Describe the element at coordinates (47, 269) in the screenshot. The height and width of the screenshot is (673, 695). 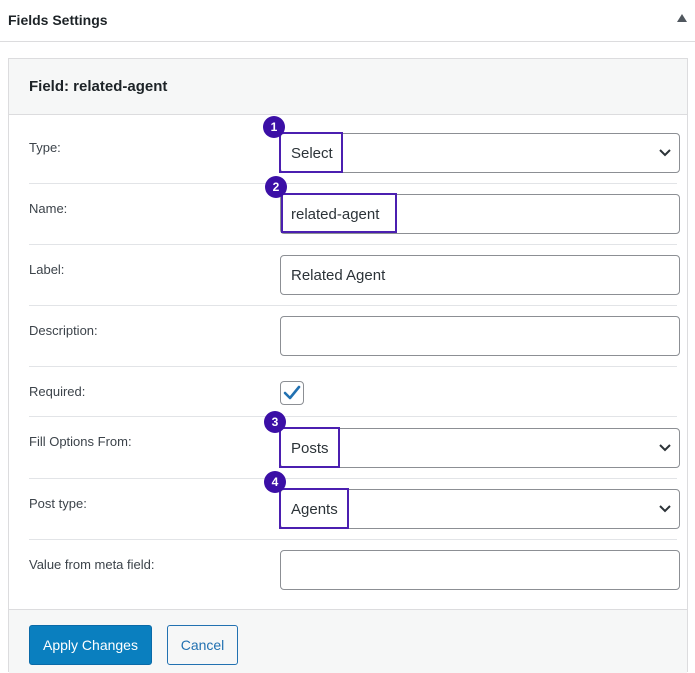
I see `label-label: Label:` at that location.